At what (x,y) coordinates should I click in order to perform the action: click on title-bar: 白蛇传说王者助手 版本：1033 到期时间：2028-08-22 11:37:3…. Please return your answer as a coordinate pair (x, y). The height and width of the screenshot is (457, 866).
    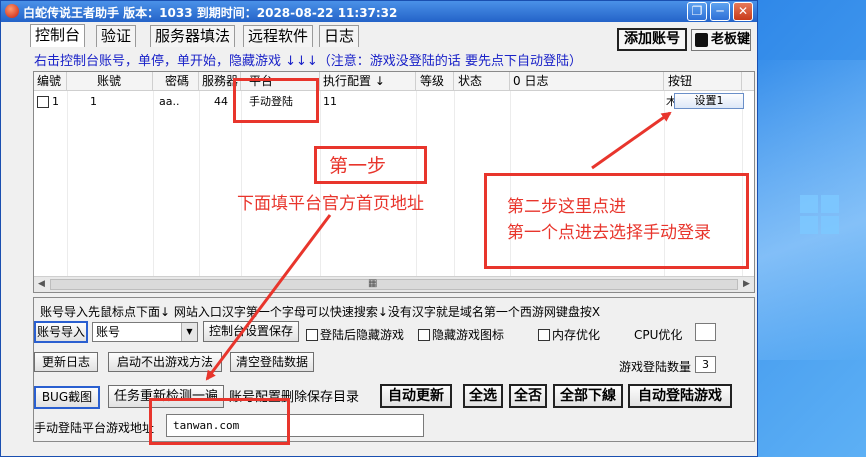
    Looking at the image, I should click on (379, 11).